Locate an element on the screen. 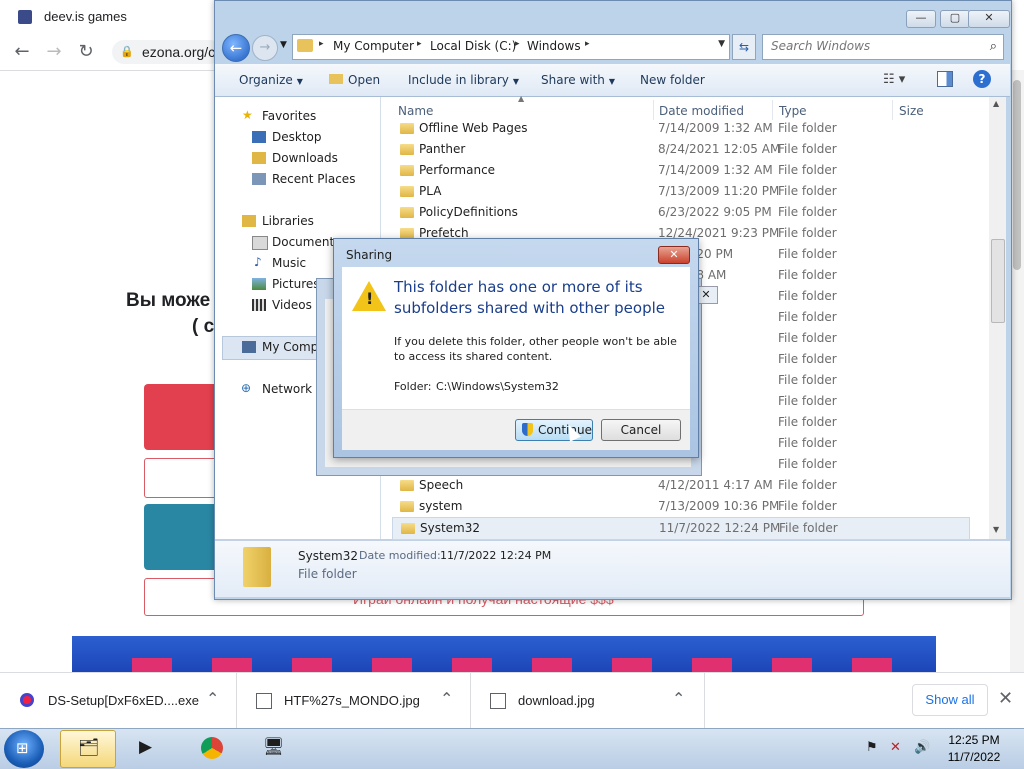 The width and height of the screenshot is (1024, 769). file-list-scrollbar: ▲ ▼ is located at coordinates (997, 318).